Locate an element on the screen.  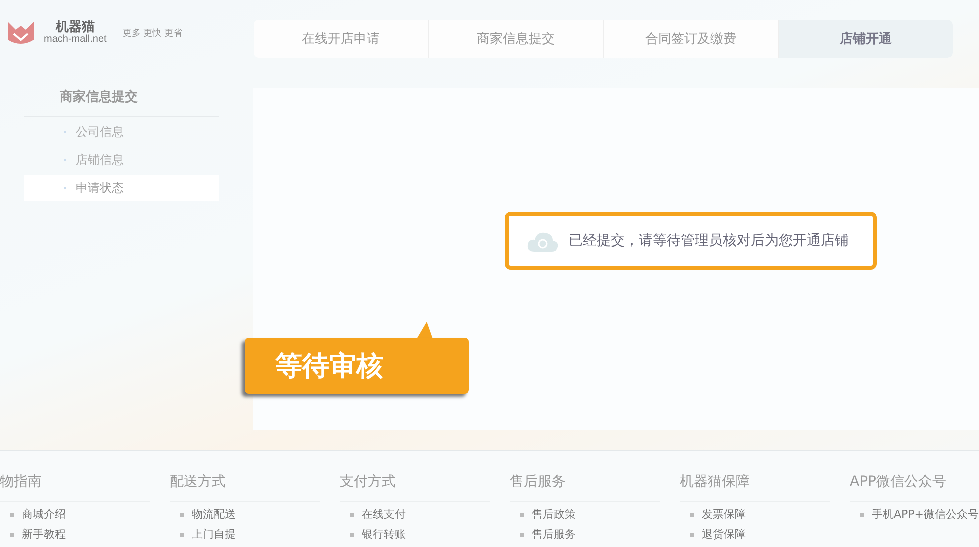
sidebar-title: 商家信息提交 is located at coordinates (122, 102).